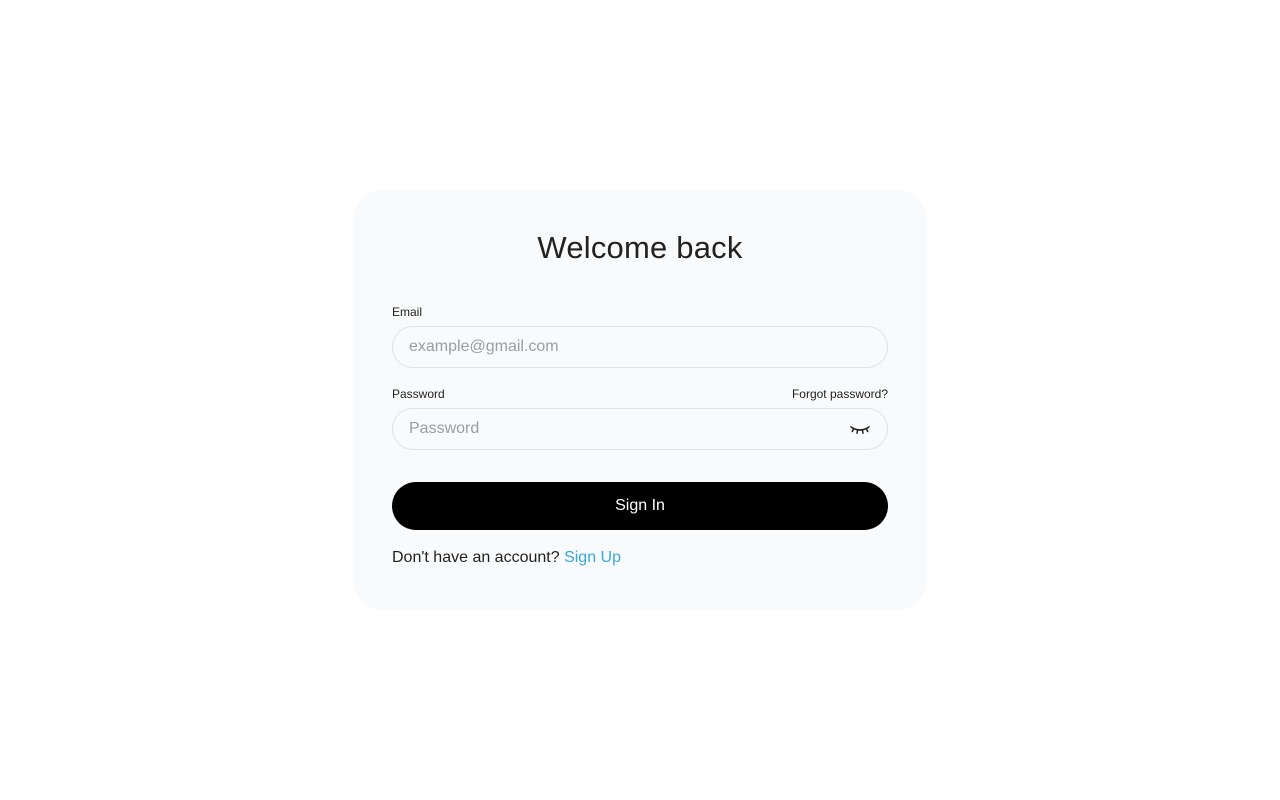 The width and height of the screenshot is (1280, 800). Describe the element at coordinates (418, 394) in the screenshot. I see `password-label: Password` at that location.